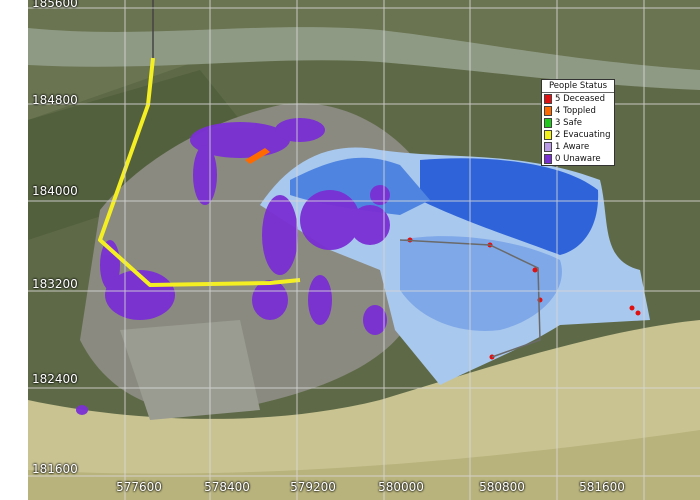  I want to click on legend-item-safe: 3 Safe, so click(578, 123).